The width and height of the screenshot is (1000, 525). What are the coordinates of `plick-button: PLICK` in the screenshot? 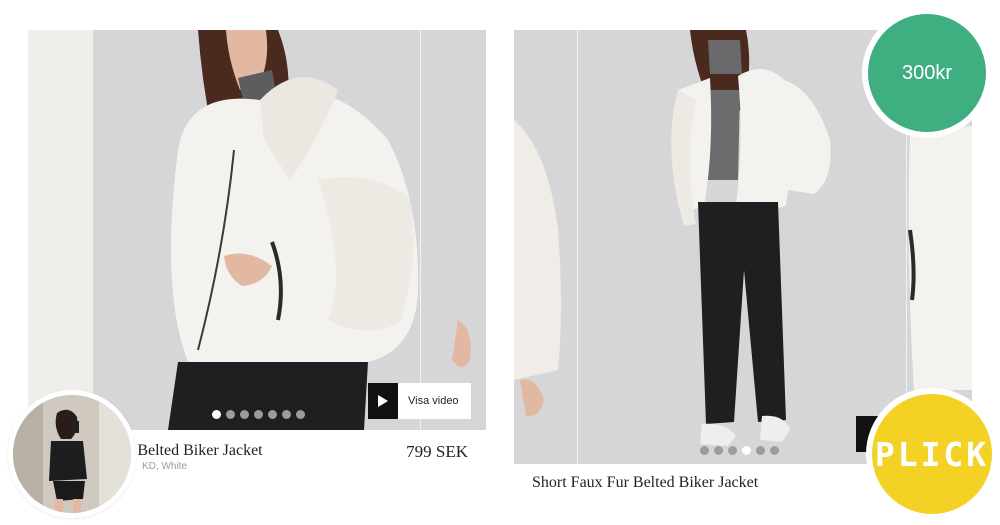 It's located at (932, 454).